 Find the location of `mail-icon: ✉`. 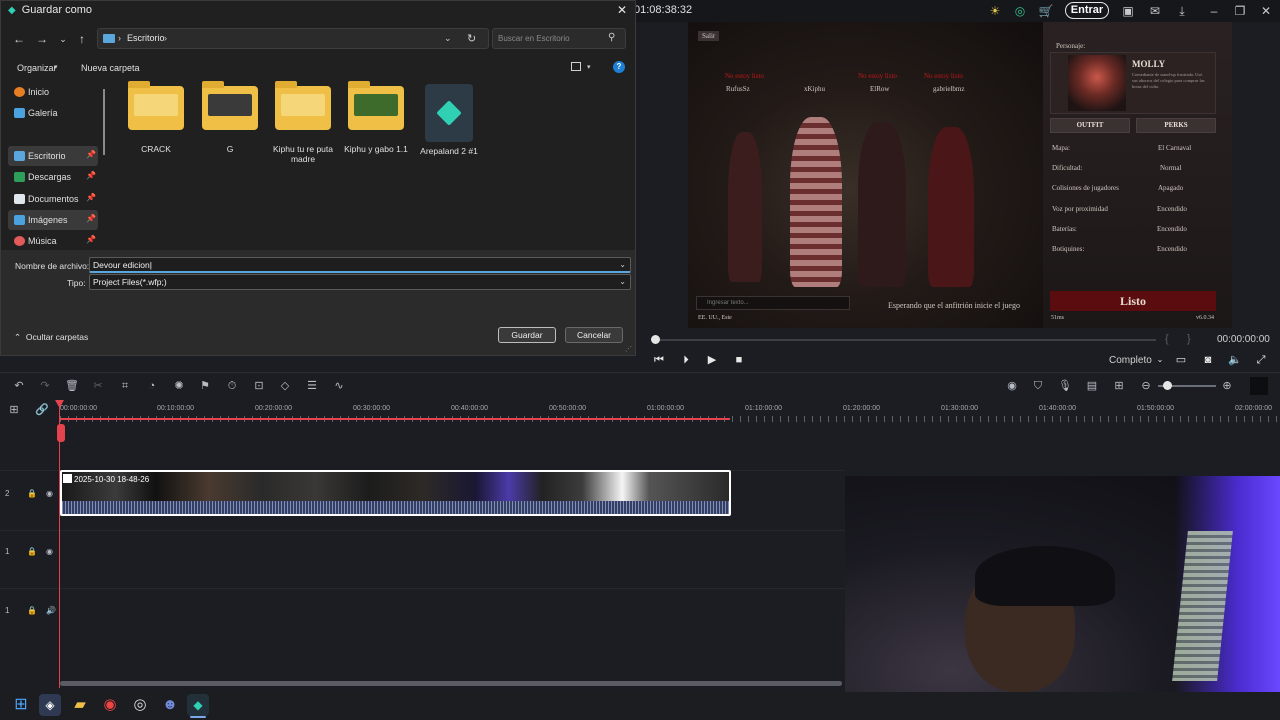

mail-icon: ✉ is located at coordinates (1155, 11).